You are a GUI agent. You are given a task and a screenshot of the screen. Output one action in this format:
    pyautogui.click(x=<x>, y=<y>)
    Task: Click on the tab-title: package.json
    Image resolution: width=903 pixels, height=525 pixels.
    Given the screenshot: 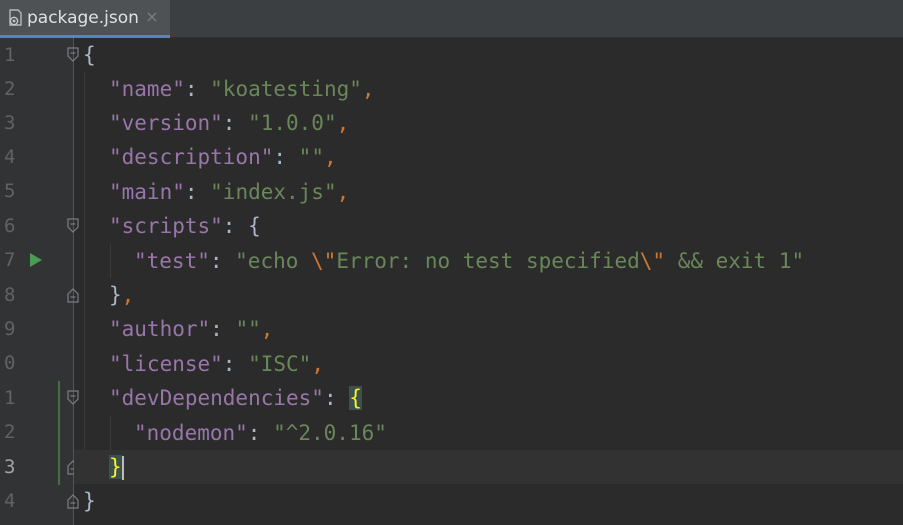 What is the action you would take?
    pyautogui.click(x=83, y=18)
    